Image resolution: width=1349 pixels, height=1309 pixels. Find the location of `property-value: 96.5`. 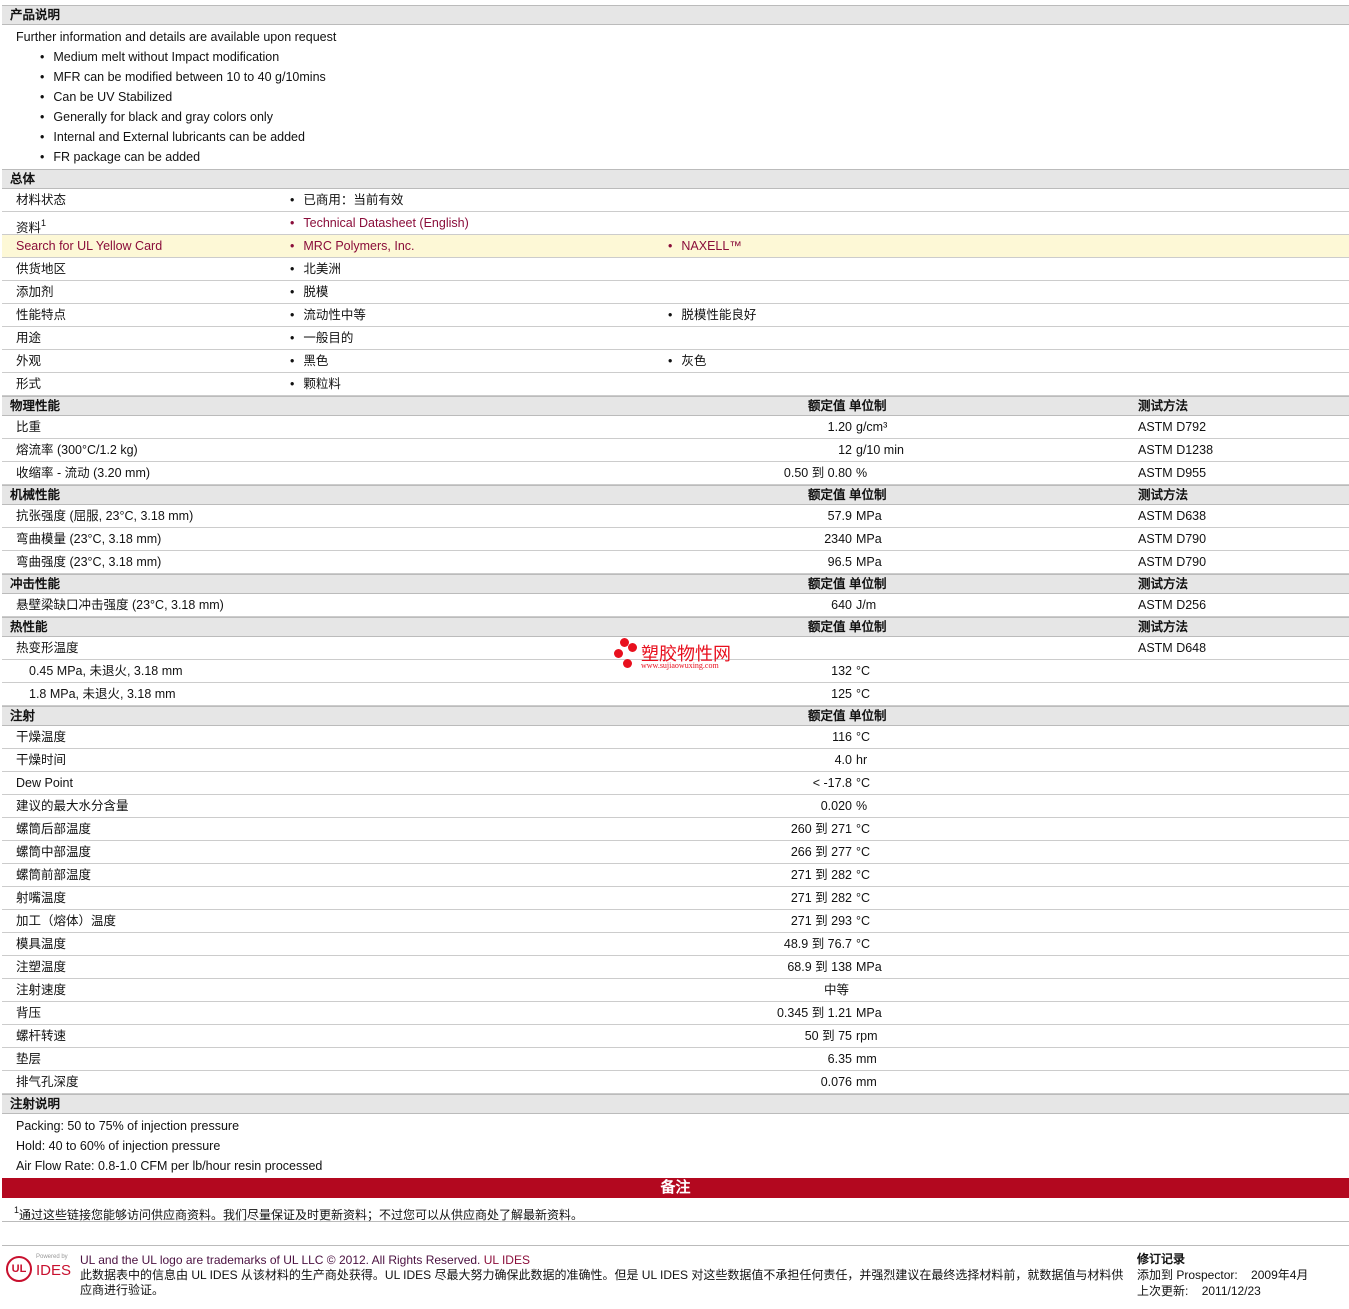

property-value: 96.5 is located at coordinates (839, 562).